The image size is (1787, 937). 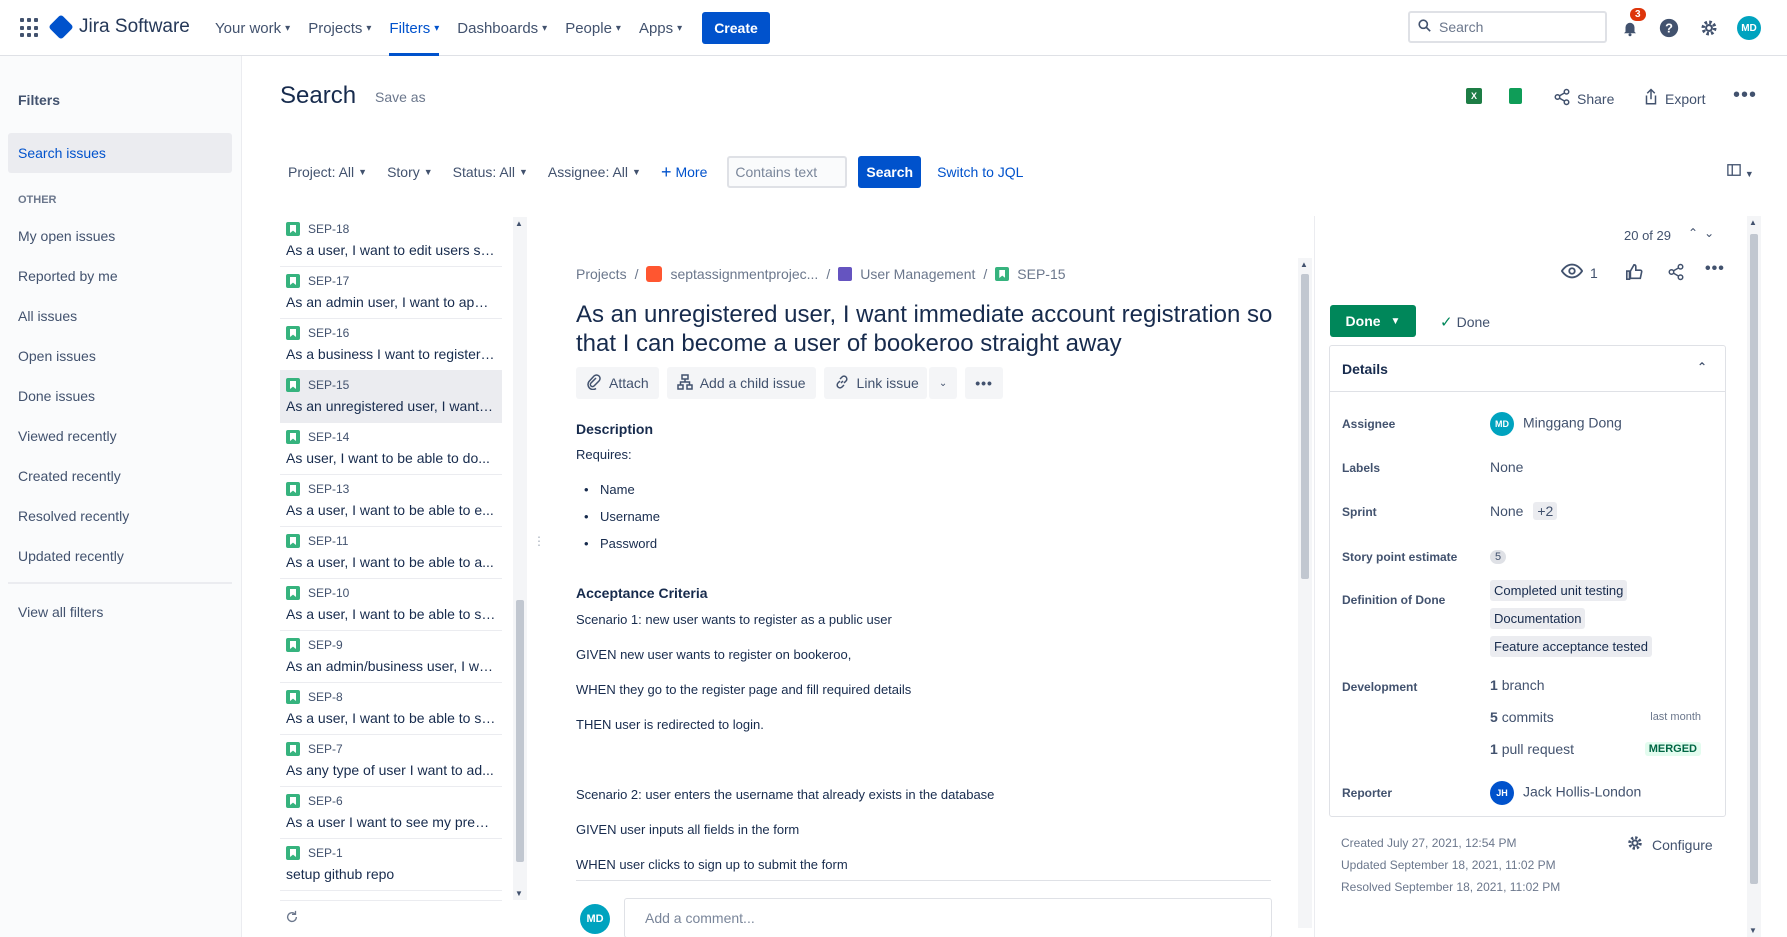 What do you see at coordinates (1565, 793) in the screenshot?
I see `reporter-field: JH Jack Hollis-London` at bounding box center [1565, 793].